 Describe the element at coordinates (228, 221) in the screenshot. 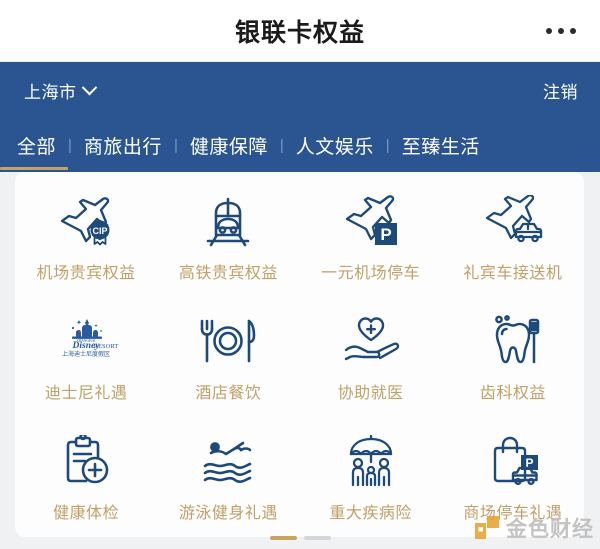

I see `high-speed-train-icon` at that location.